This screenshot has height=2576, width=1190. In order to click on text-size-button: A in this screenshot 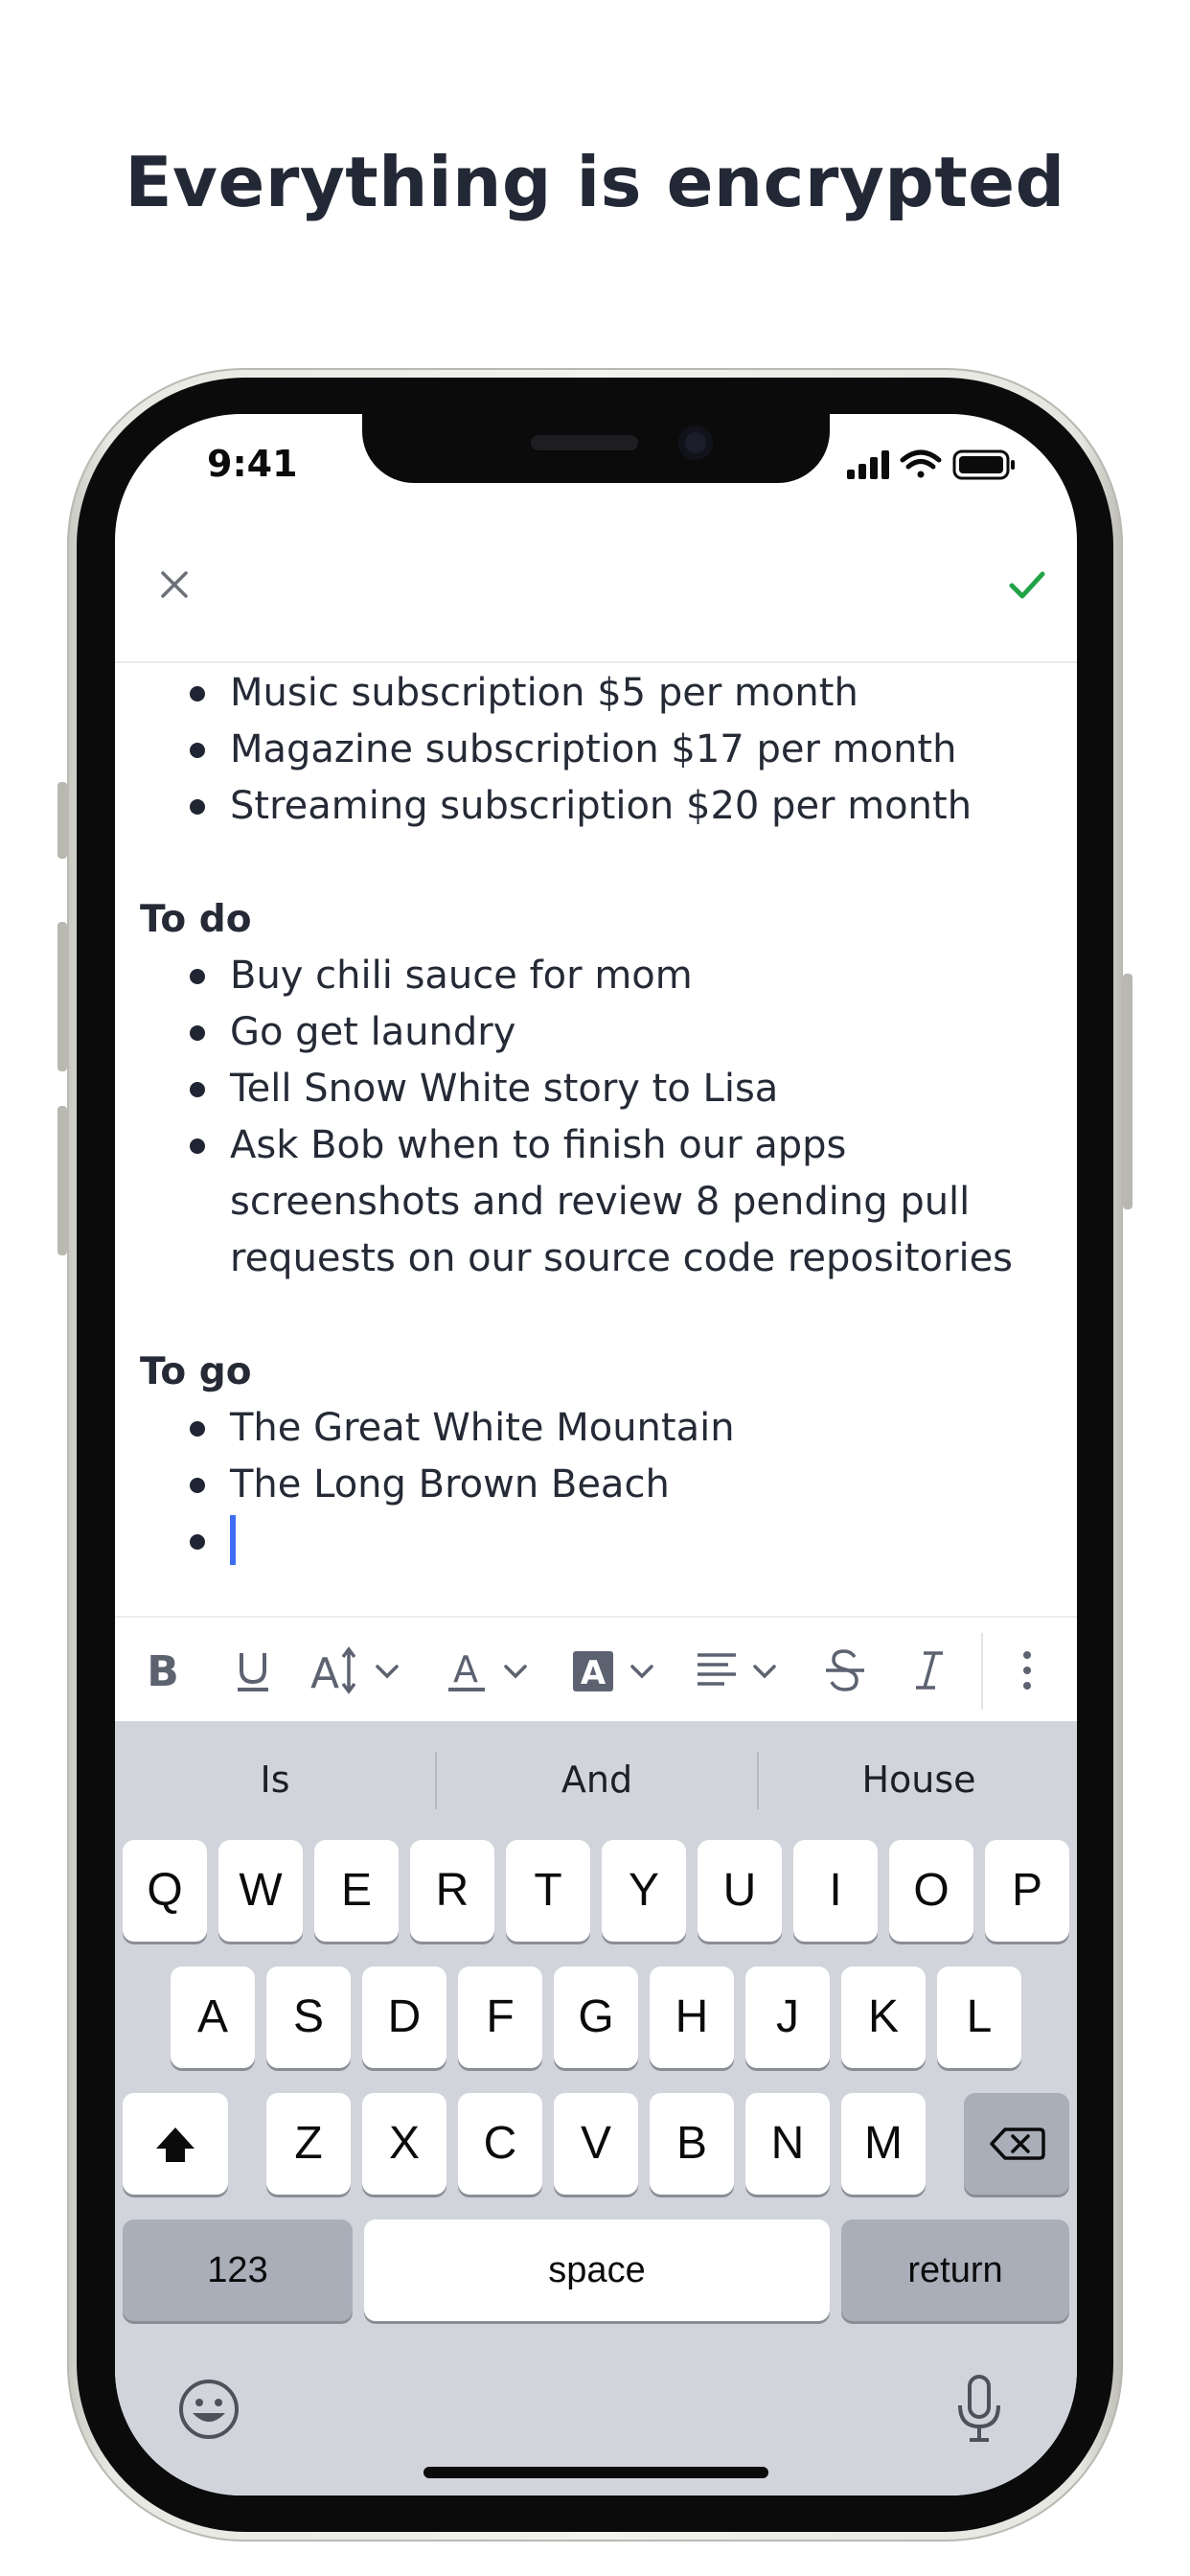, I will do `click(358, 1670)`.